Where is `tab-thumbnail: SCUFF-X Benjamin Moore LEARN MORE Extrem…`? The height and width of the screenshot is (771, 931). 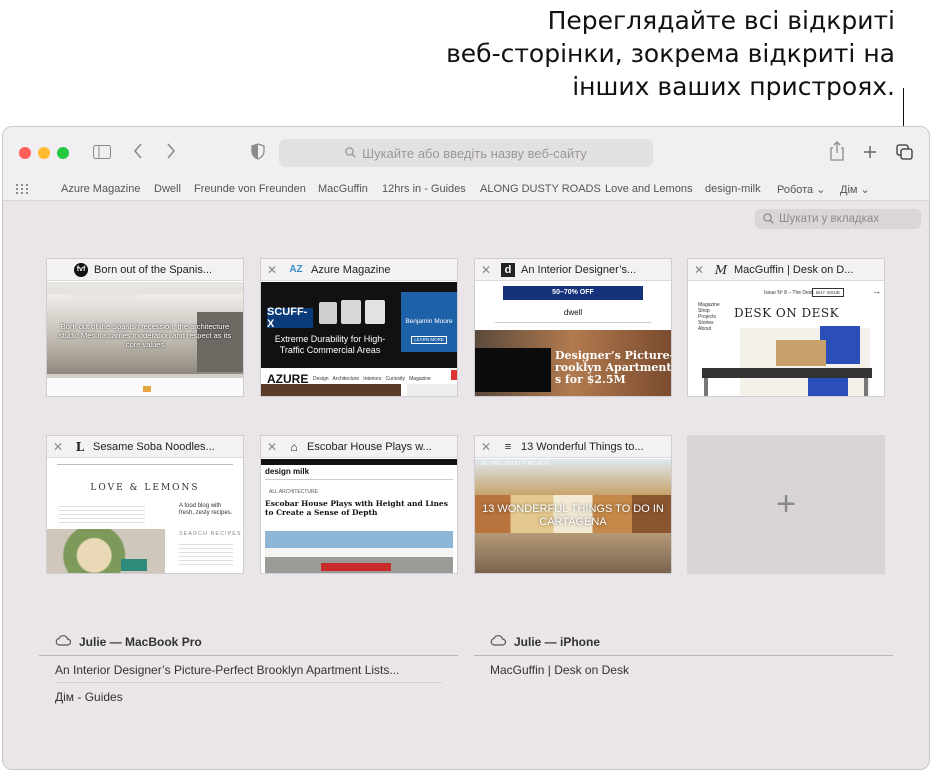 tab-thumbnail: SCUFF-X Benjamin Moore LEARN MORE Extrem… is located at coordinates (359, 339).